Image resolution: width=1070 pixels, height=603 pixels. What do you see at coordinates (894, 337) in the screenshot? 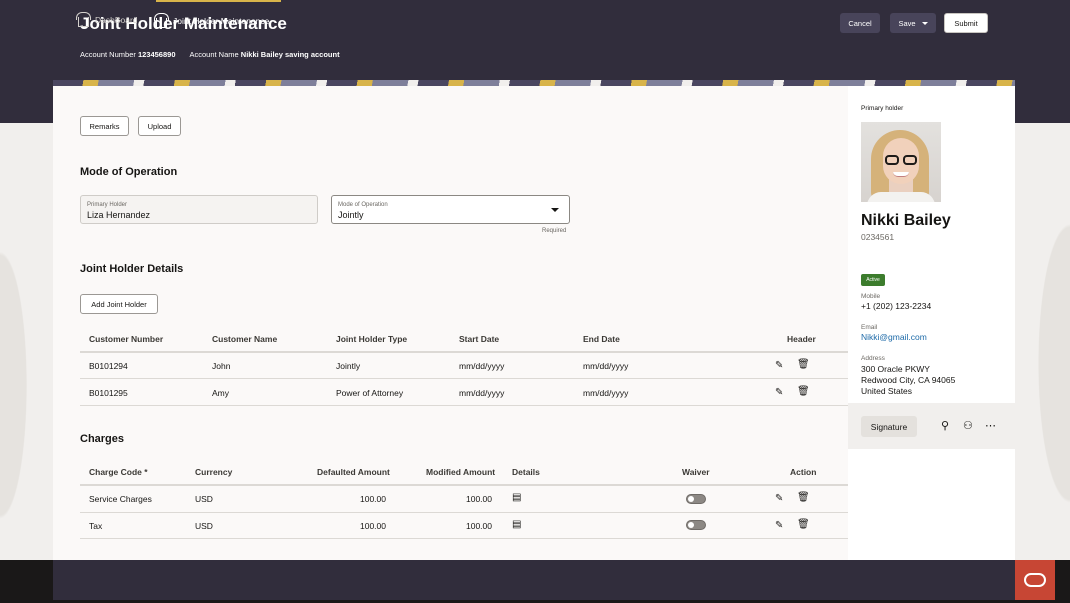
I see `email-link: Nikki@gmail.com` at bounding box center [894, 337].